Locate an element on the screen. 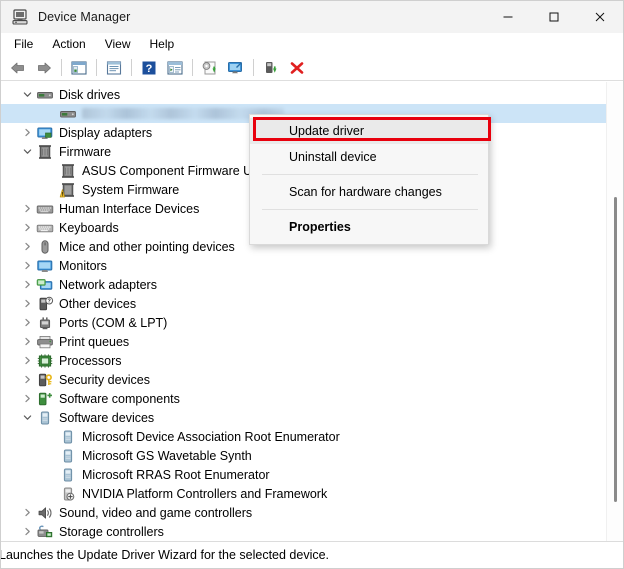  tree-node-label: Human Interface Devices is located at coordinates (129, 208).